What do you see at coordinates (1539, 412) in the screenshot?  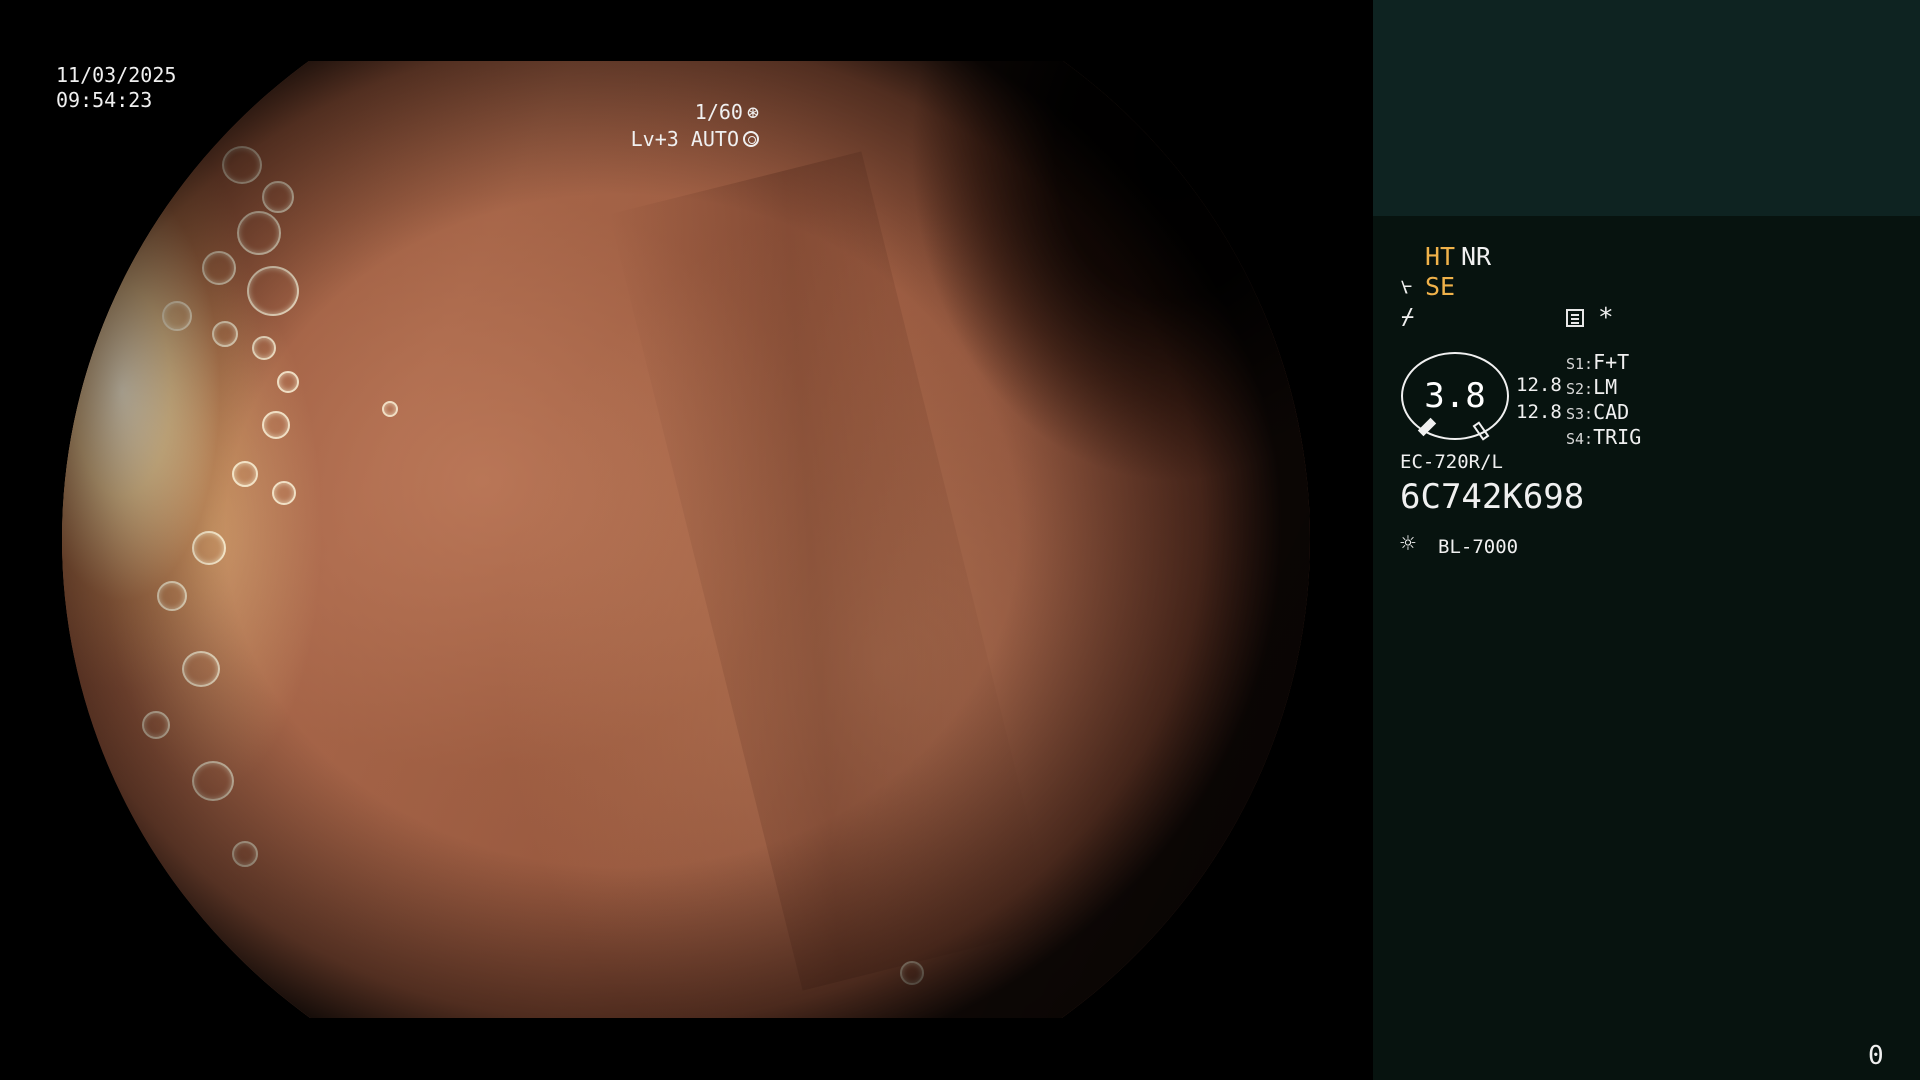 I see `gauge-bottom-value: 12.8` at bounding box center [1539, 412].